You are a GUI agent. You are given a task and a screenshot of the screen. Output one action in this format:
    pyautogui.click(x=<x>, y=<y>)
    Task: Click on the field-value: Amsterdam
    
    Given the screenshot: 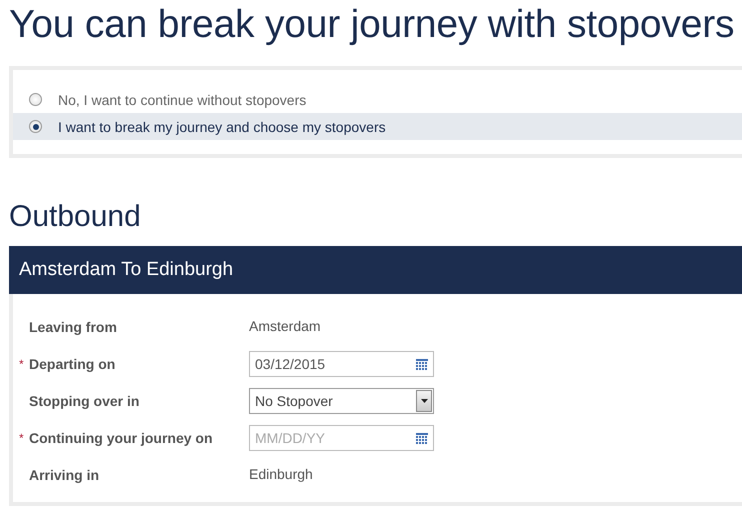 What is the action you would take?
    pyautogui.click(x=285, y=326)
    